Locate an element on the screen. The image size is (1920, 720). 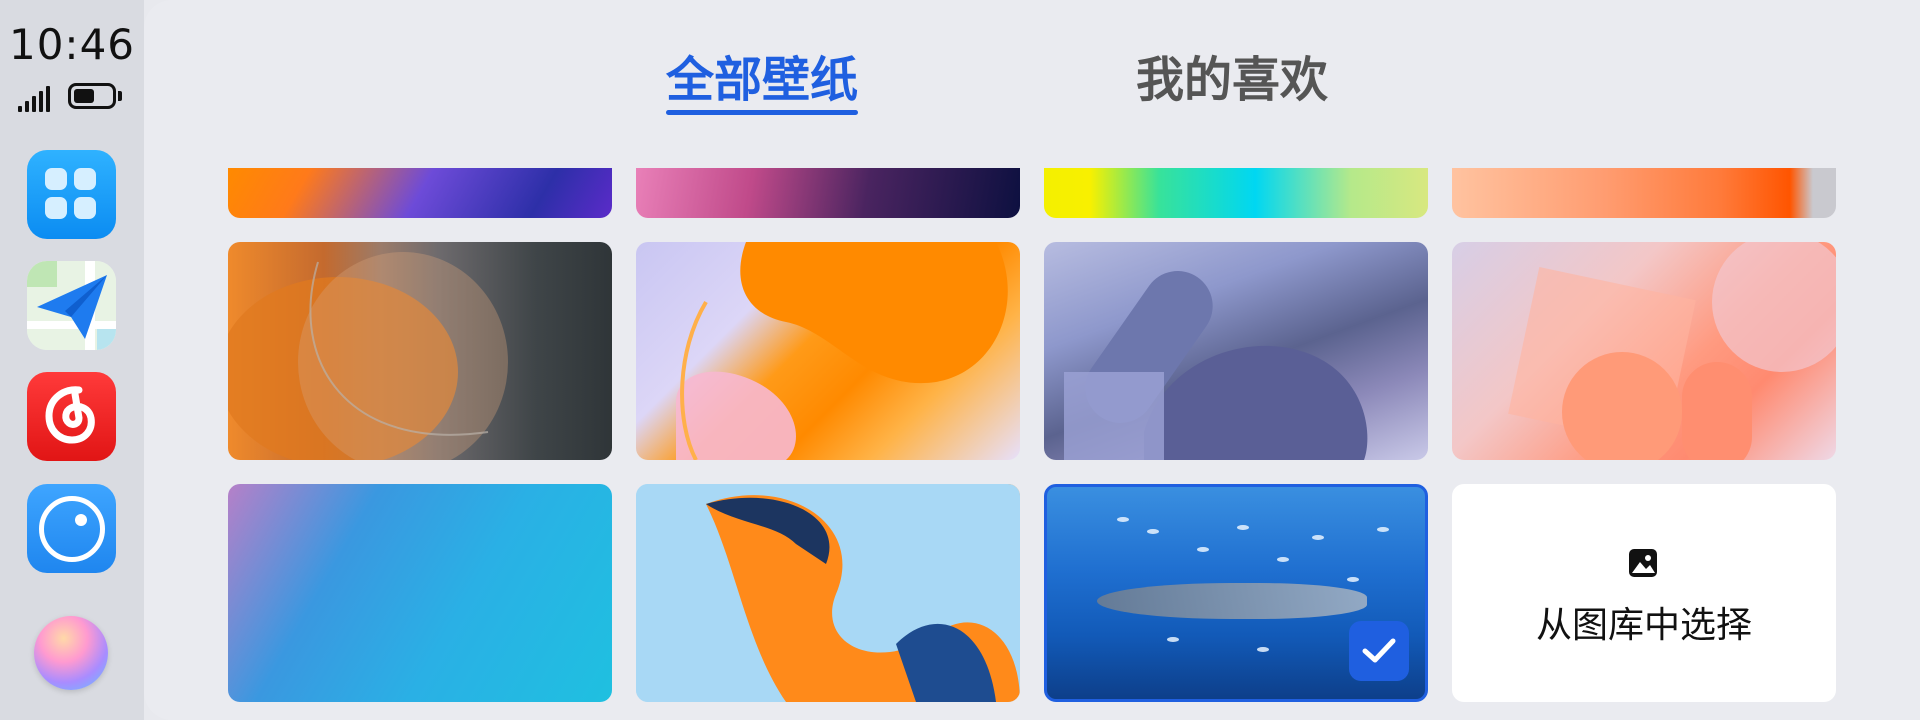
battery-icon is located at coordinates (95, 96).